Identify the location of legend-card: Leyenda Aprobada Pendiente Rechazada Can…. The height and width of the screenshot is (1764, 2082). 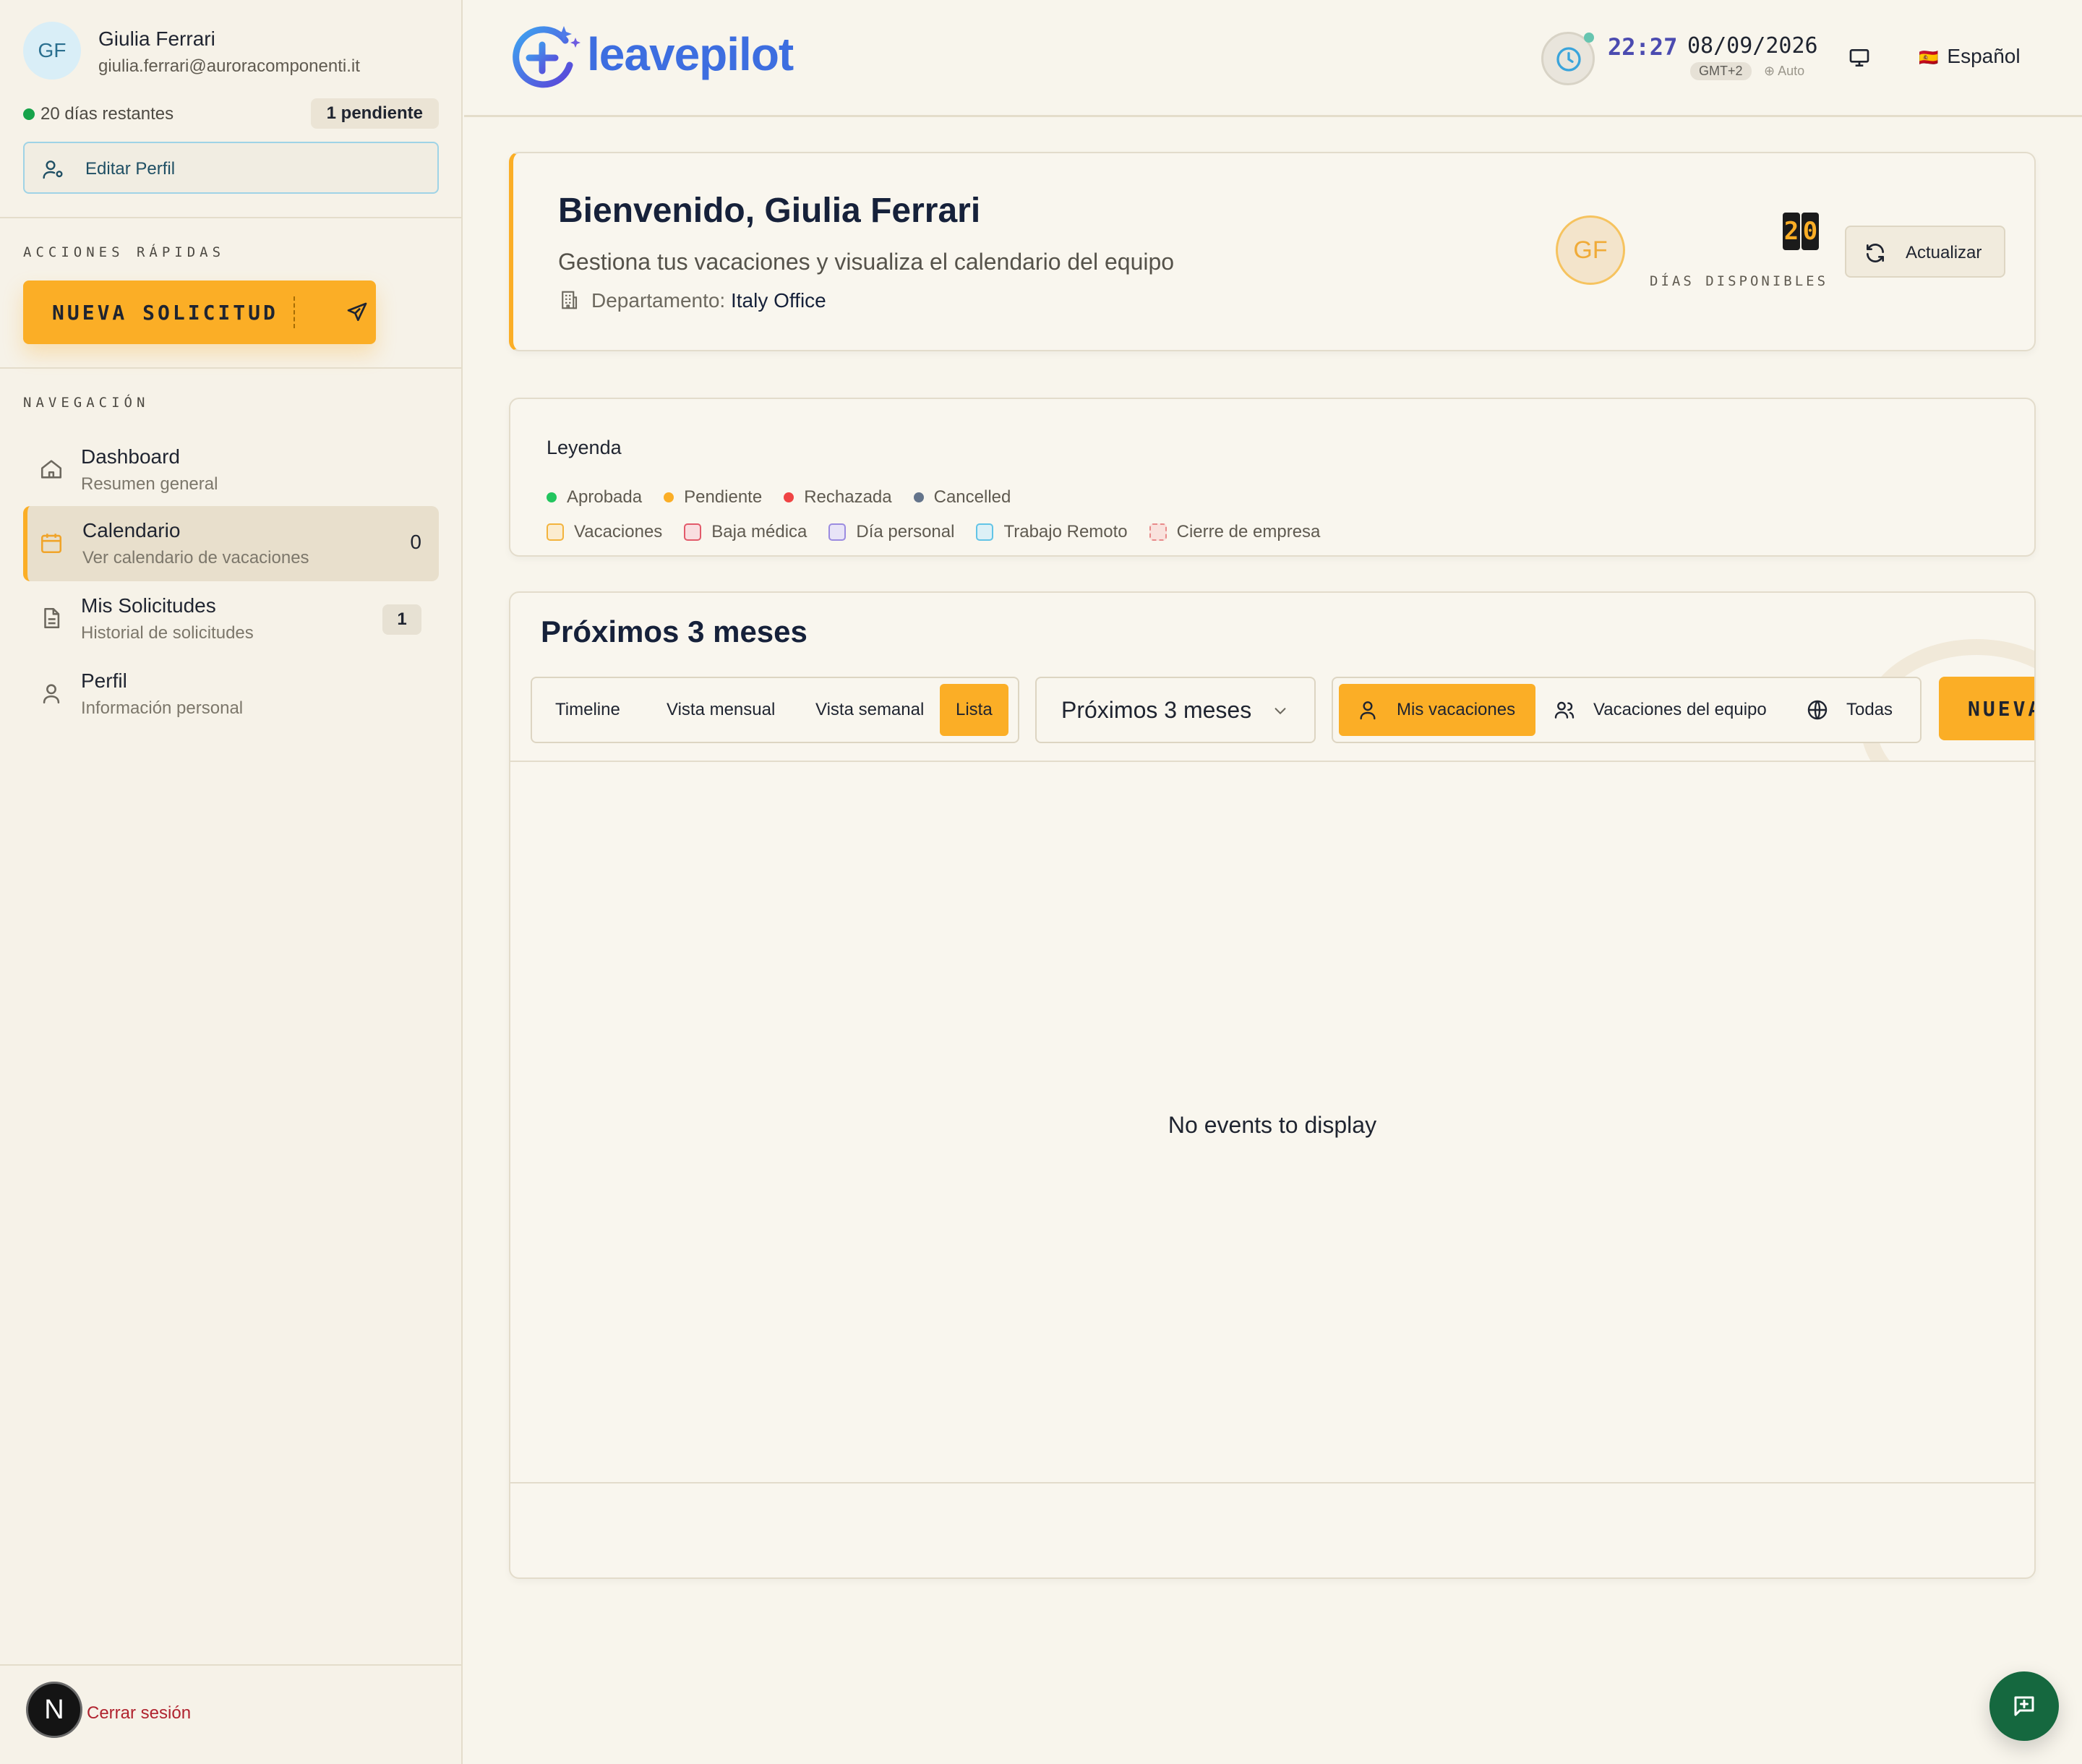
(1272, 477).